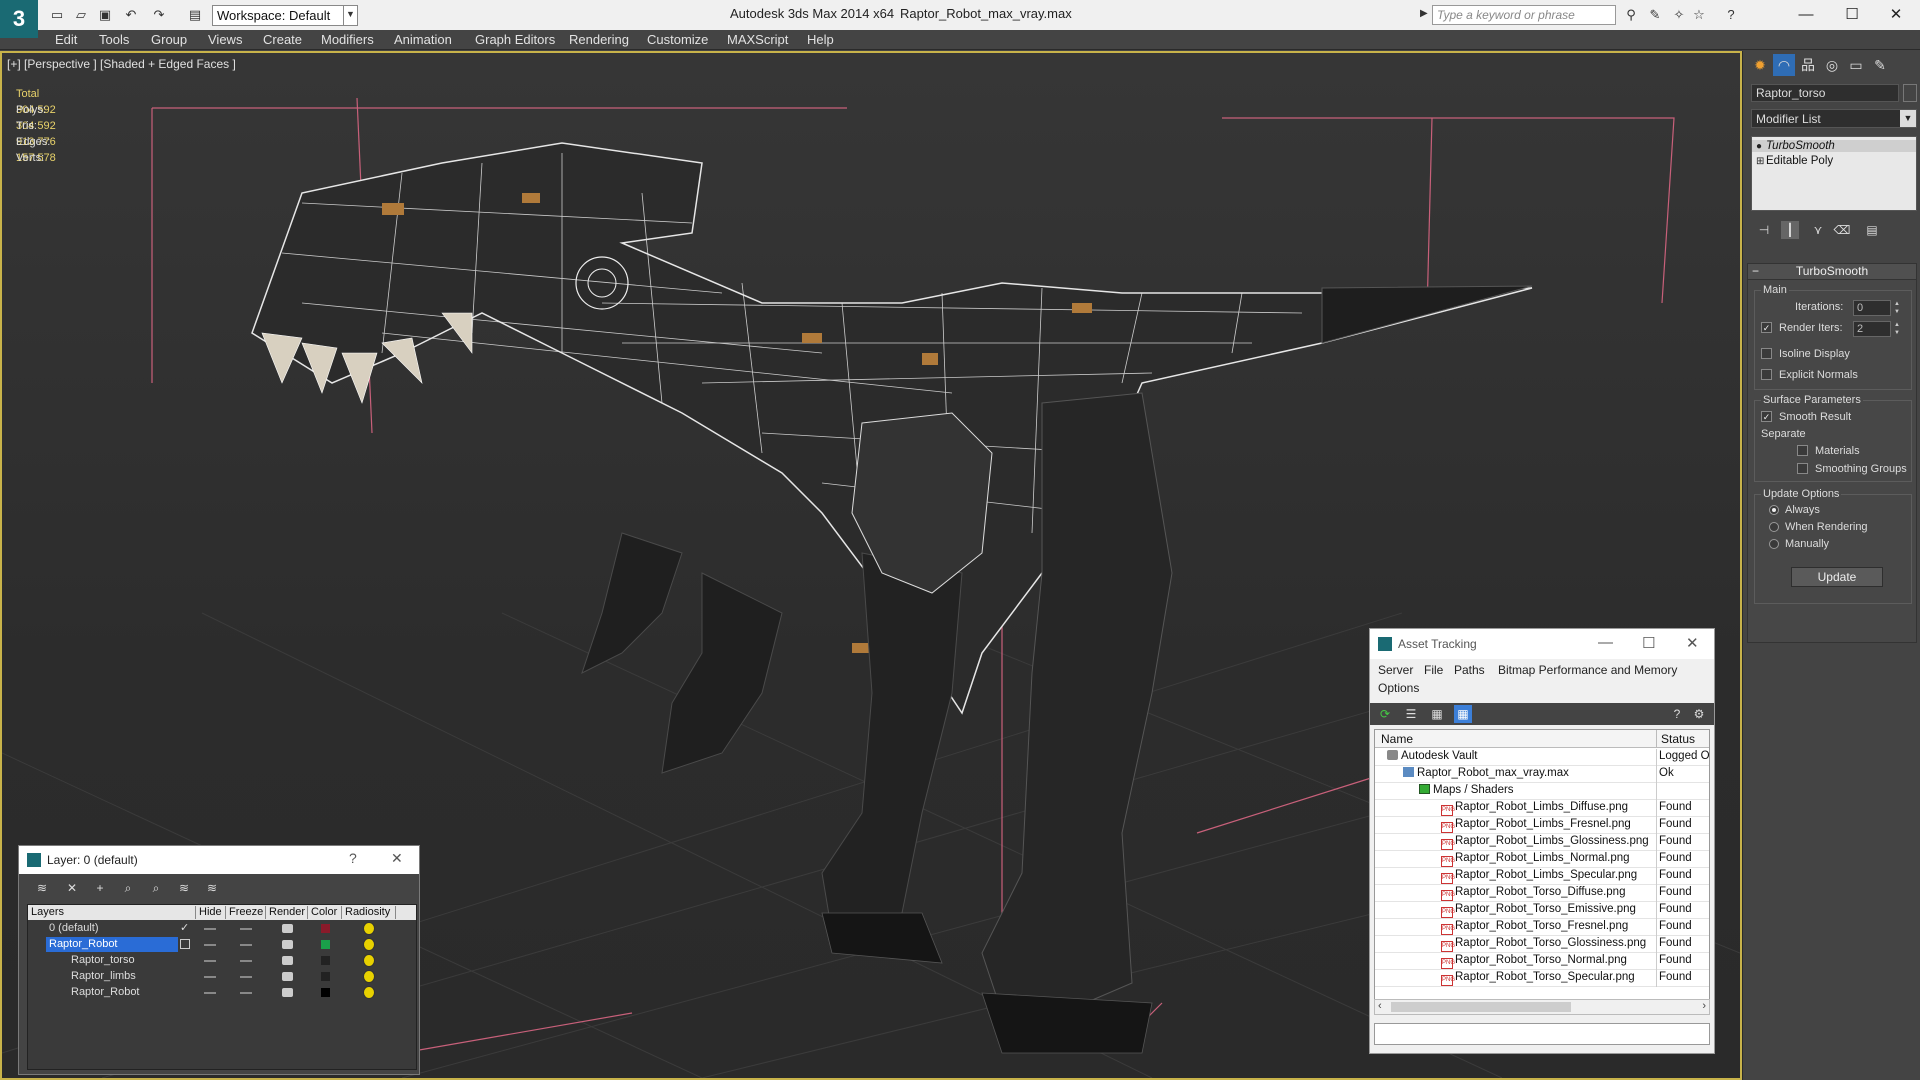  What do you see at coordinates (222, 961) in the screenshot?
I see `layer-row: Raptor_torso` at bounding box center [222, 961].